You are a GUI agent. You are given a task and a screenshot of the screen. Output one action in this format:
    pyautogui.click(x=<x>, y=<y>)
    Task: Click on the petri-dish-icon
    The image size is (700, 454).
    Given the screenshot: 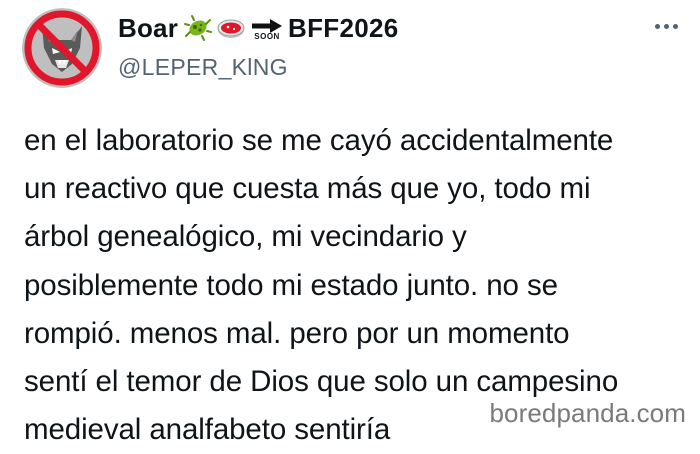 What is the action you would take?
    pyautogui.click(x=231, y=28)
    